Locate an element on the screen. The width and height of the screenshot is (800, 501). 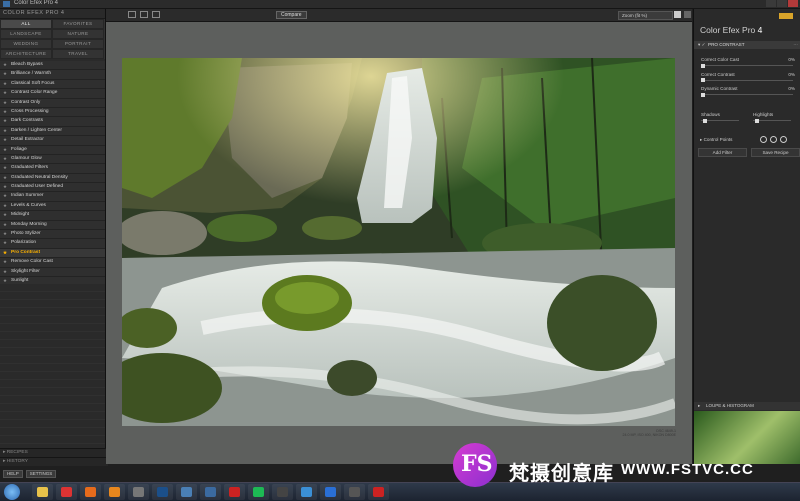
minimize-button is located at coordinates (771, 3).